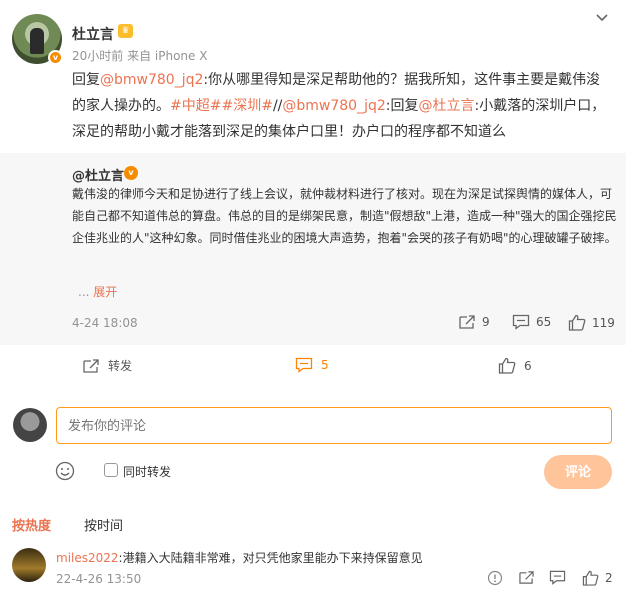  What do you see at coordinates (125, 31) in the screenshot?
I see `member-crown-icon: ♛` at bounding box center [125, 31].